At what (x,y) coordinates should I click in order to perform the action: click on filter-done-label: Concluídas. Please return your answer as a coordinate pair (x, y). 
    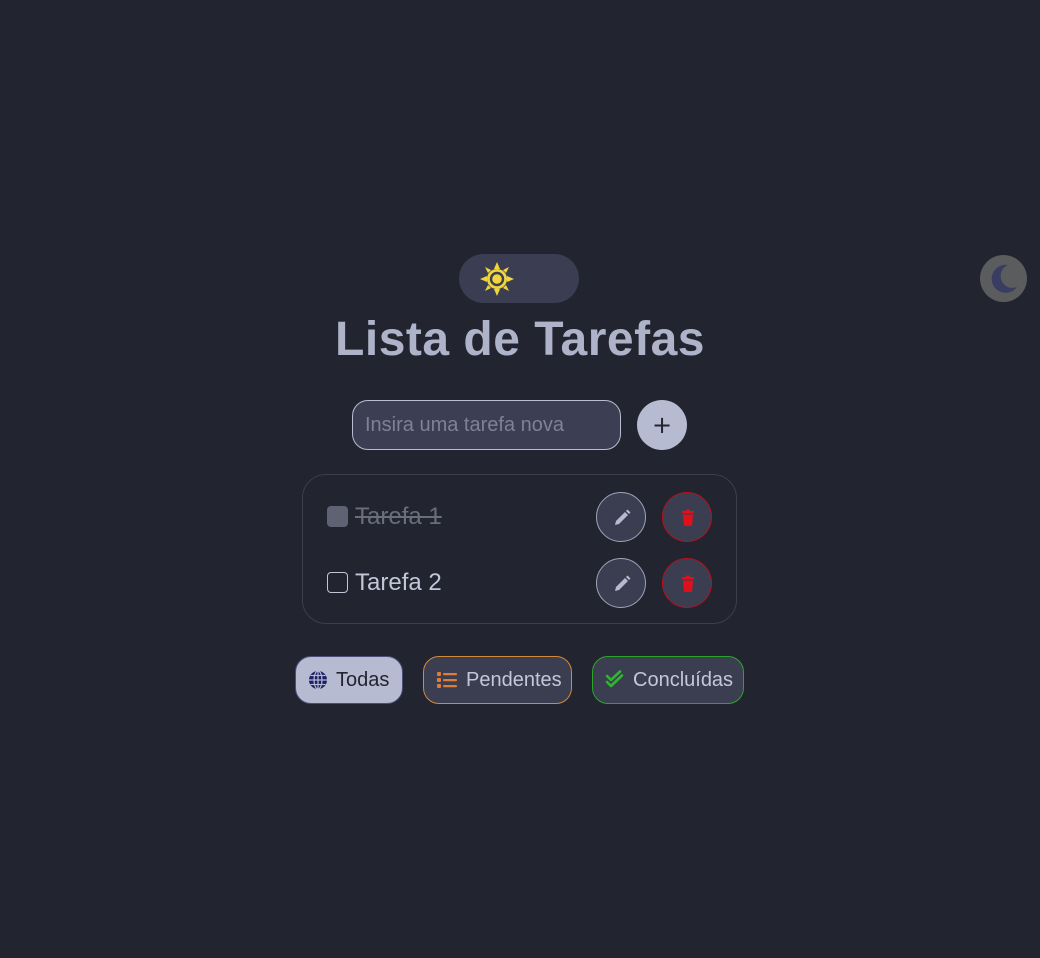
    Looking at the image, I should click on (683, 679).